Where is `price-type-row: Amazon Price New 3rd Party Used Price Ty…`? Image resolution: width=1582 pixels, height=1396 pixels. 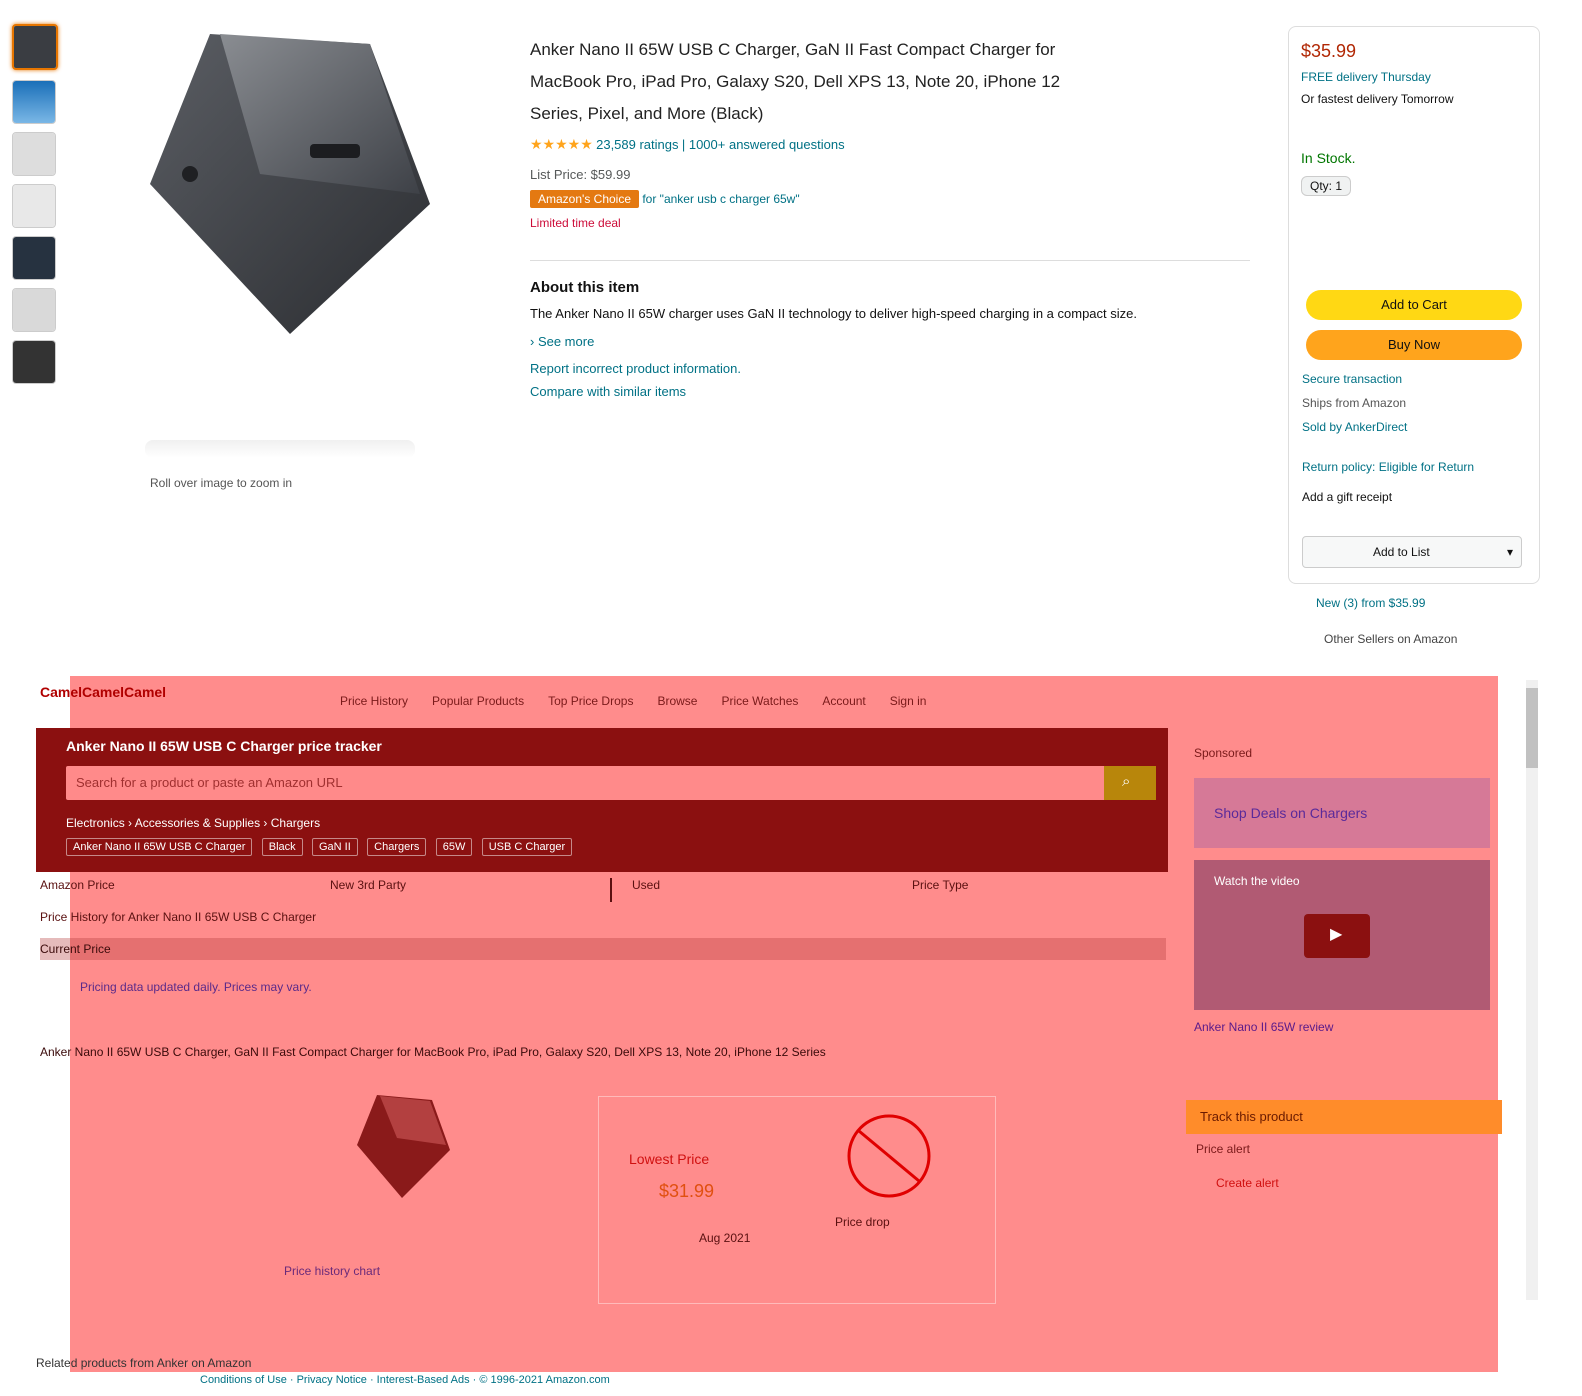
price-type-row: Amazon Price New 3rd Party Used Price Ty… is located at coordinates (603, 890).